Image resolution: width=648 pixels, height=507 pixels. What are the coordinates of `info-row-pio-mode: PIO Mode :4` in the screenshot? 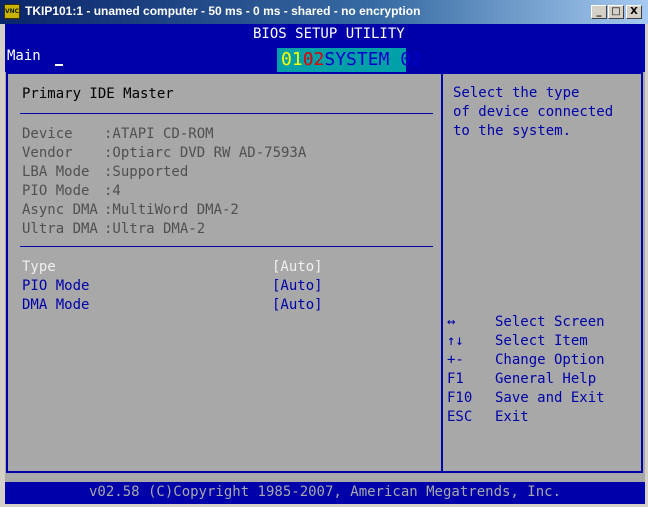 It's located at (71, 191).